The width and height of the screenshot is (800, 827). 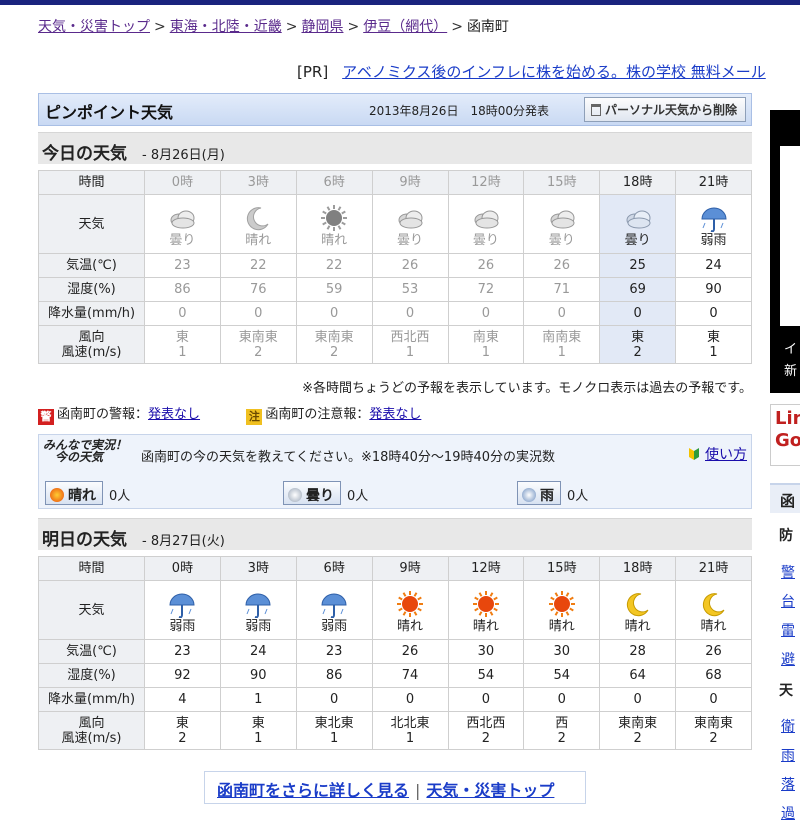 What do you see at coordinates (562, 730) in the screenshot?
I see `wind-cell: 西2` at bounding box center [562, 730].